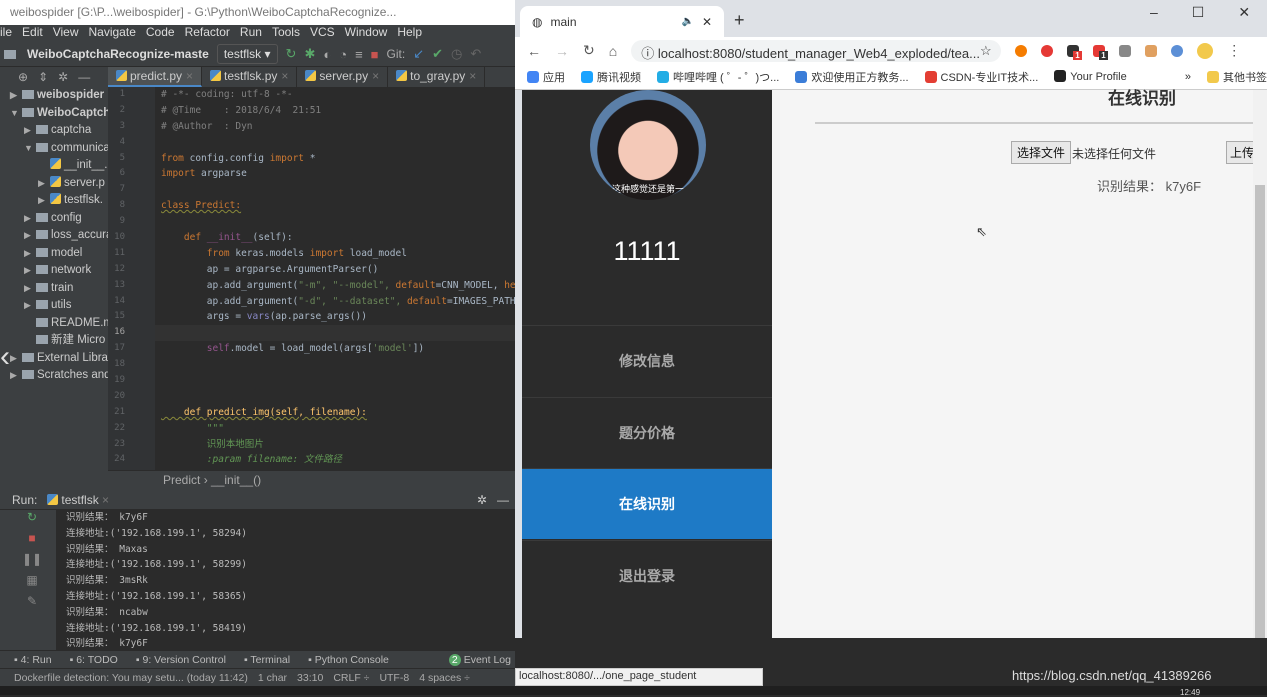 This screenshot has width=1267, height=697. Describe the element at coordinates (54, 289) in the screenshot. I see `tree-item: ▶ train` at that location.